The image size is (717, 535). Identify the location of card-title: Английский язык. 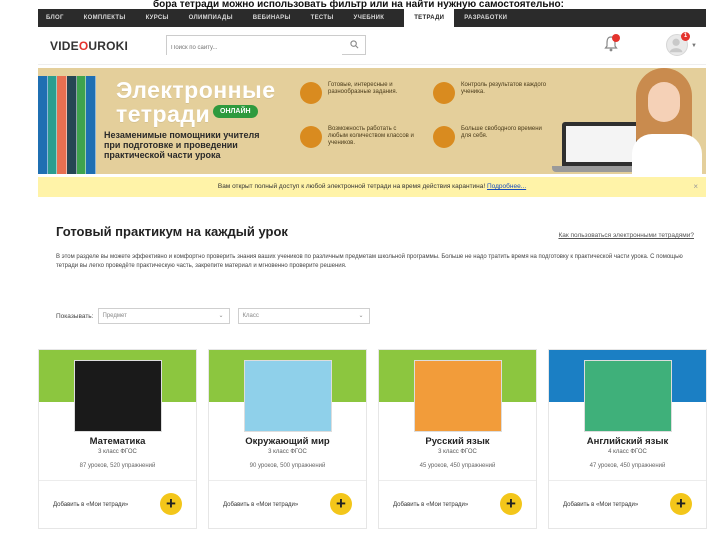
(627, 441).